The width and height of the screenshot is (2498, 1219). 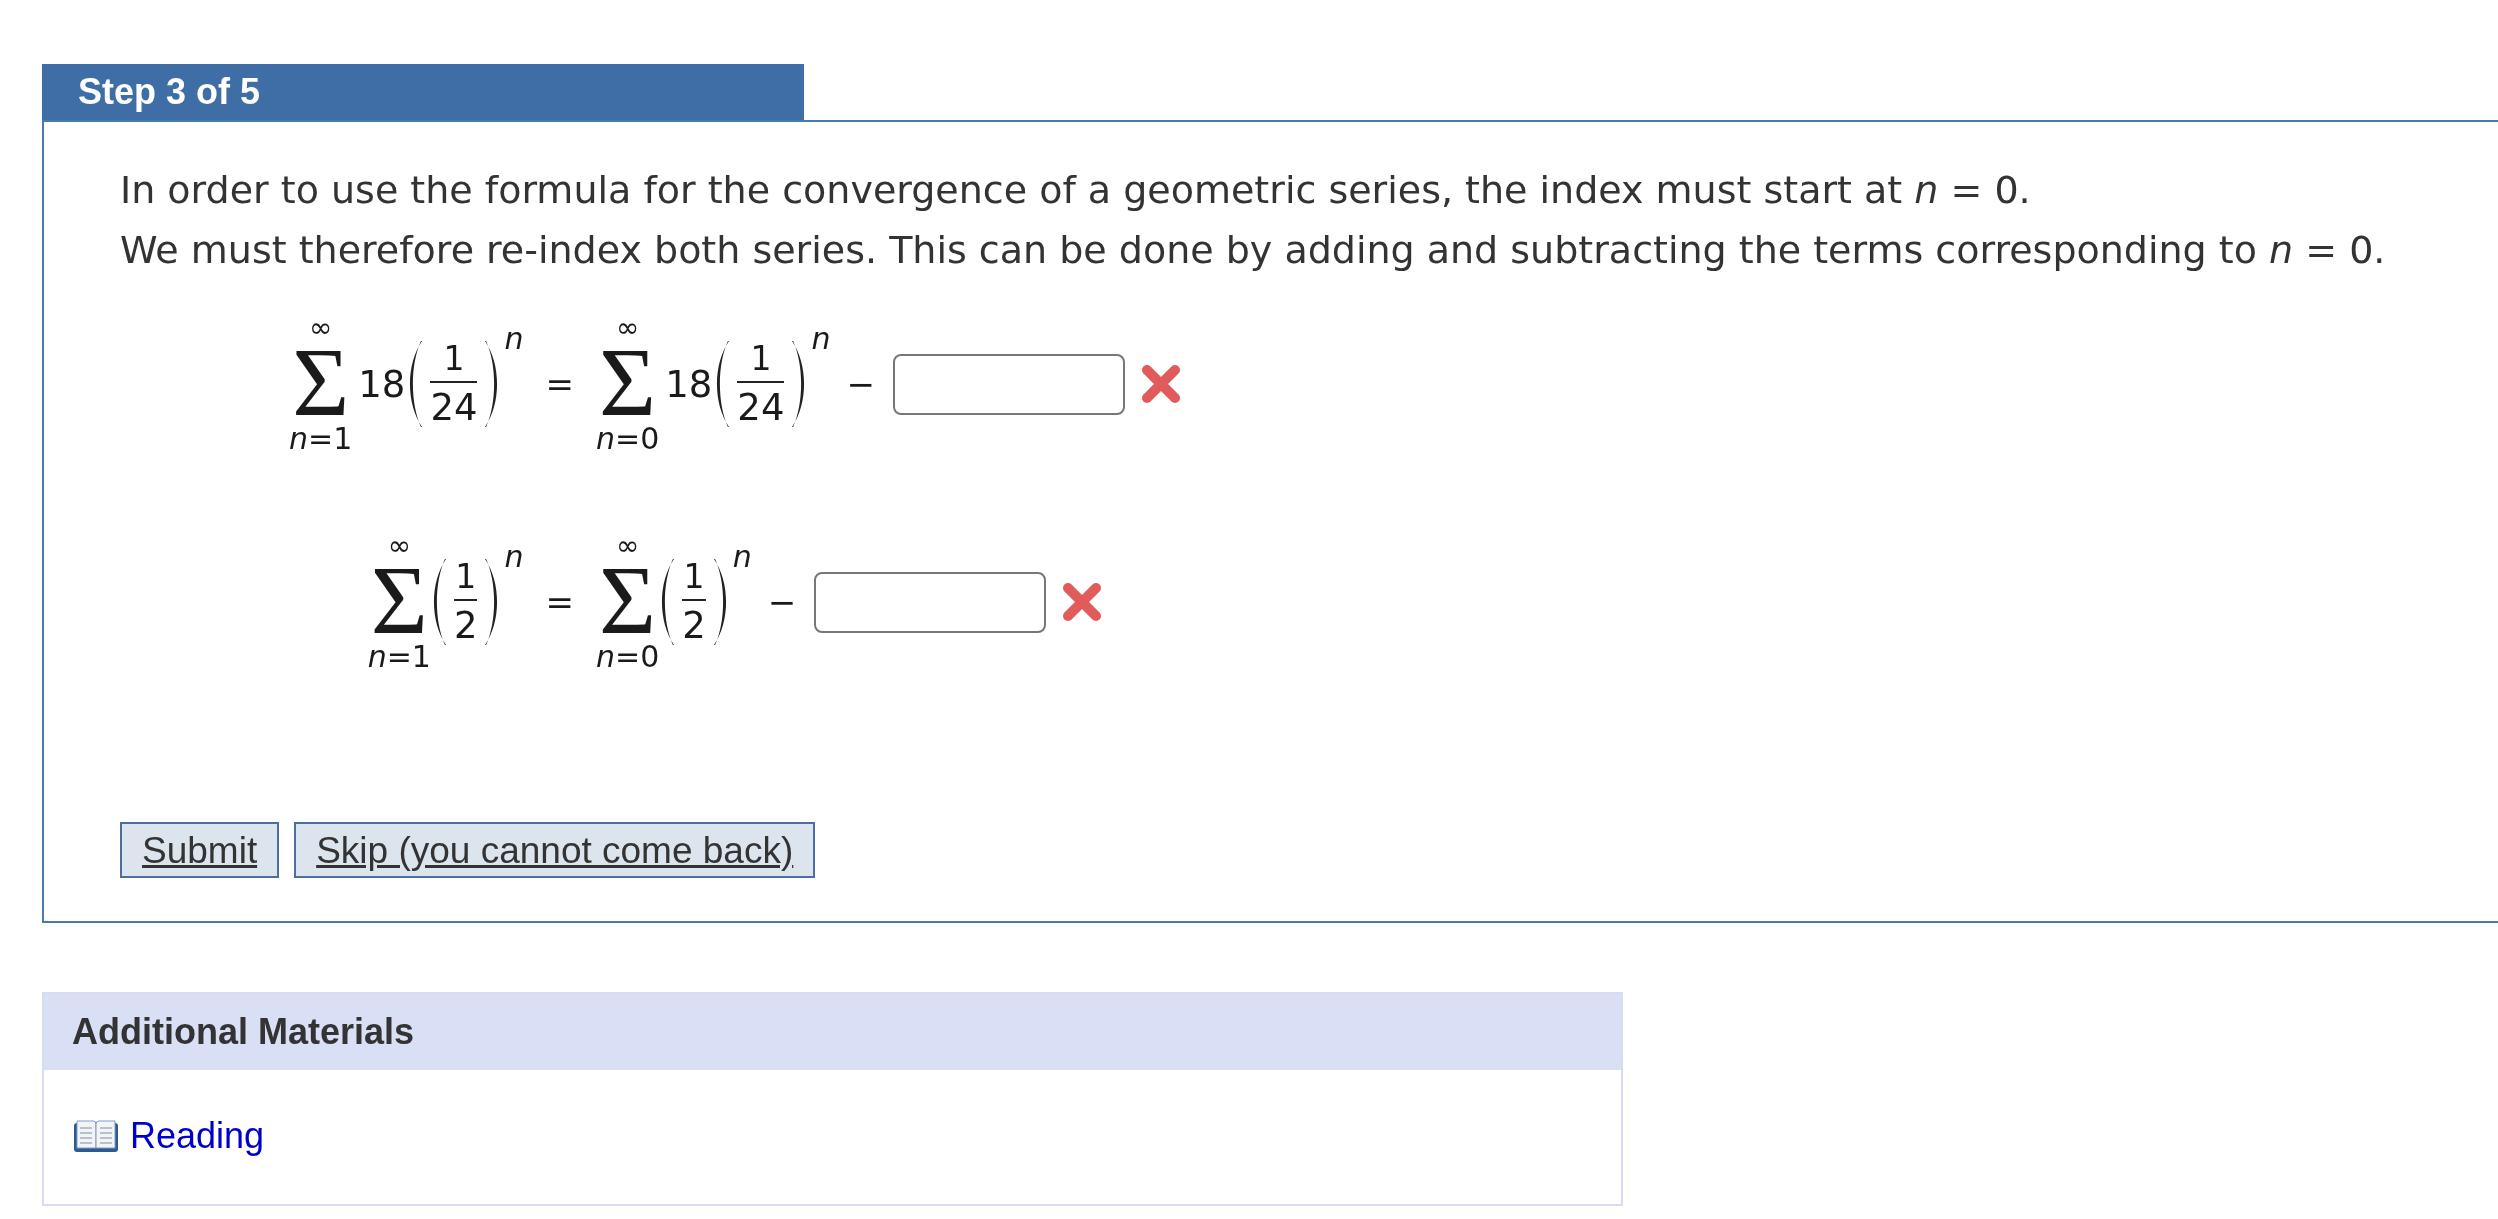 I want to click on skip-button: Skip (you cannot come back), so click(x=555, y=850).